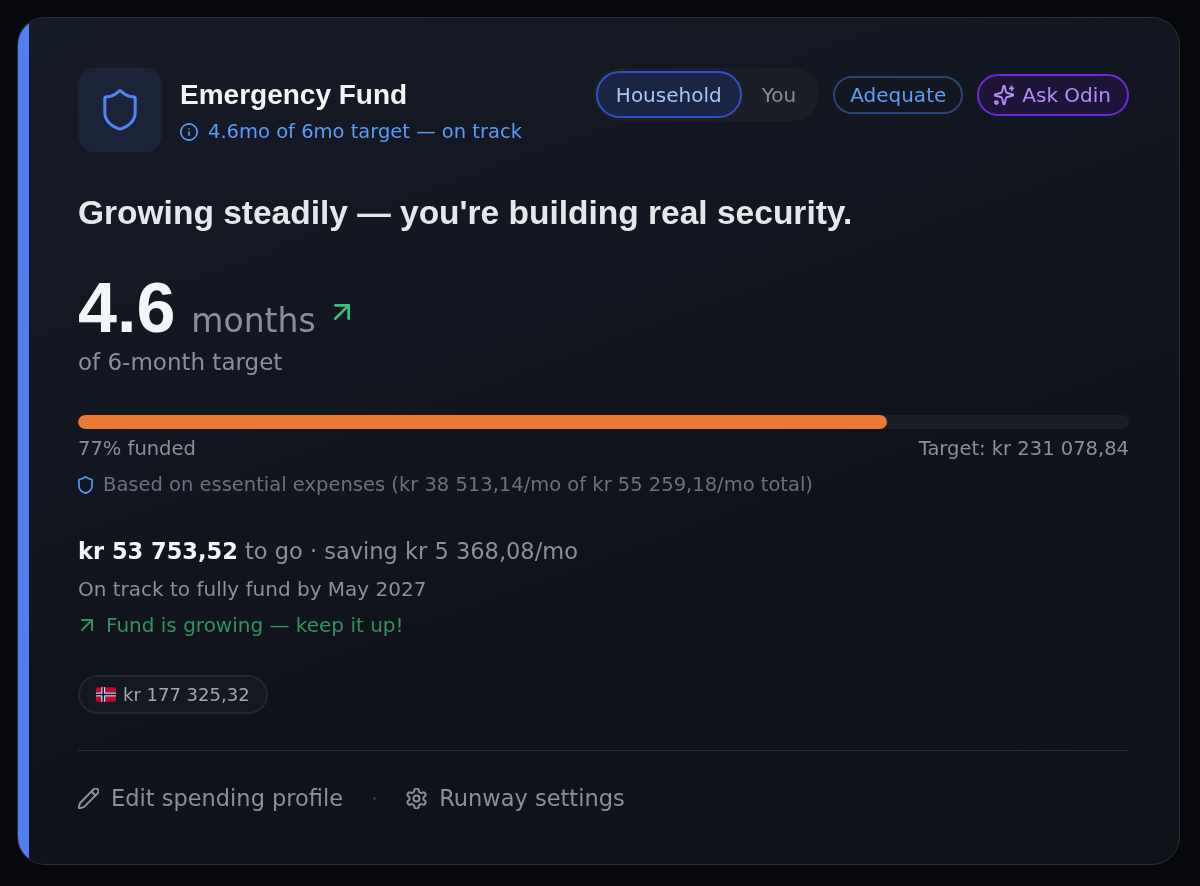  I want to click on trend-message: Fund is growing — keep it up!, so click(255, 625).